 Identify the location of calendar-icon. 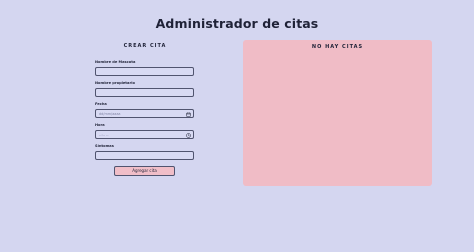
(188, 114).